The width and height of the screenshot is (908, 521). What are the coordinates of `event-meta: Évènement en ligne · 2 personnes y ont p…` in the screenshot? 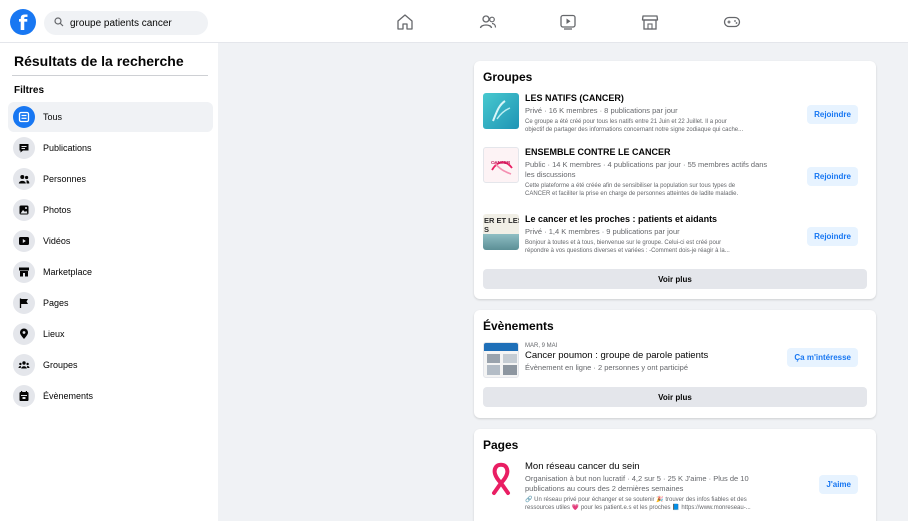 It's located at (607, 367).